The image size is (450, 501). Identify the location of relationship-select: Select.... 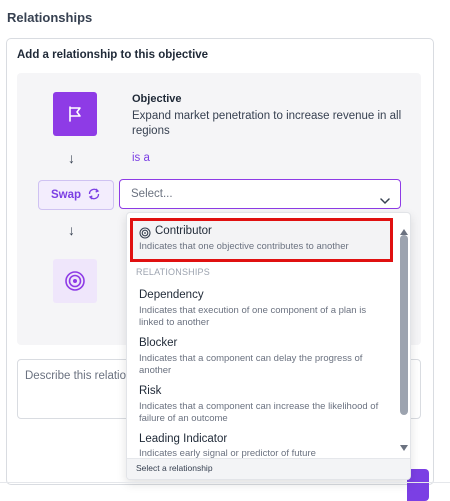
(260, 194).